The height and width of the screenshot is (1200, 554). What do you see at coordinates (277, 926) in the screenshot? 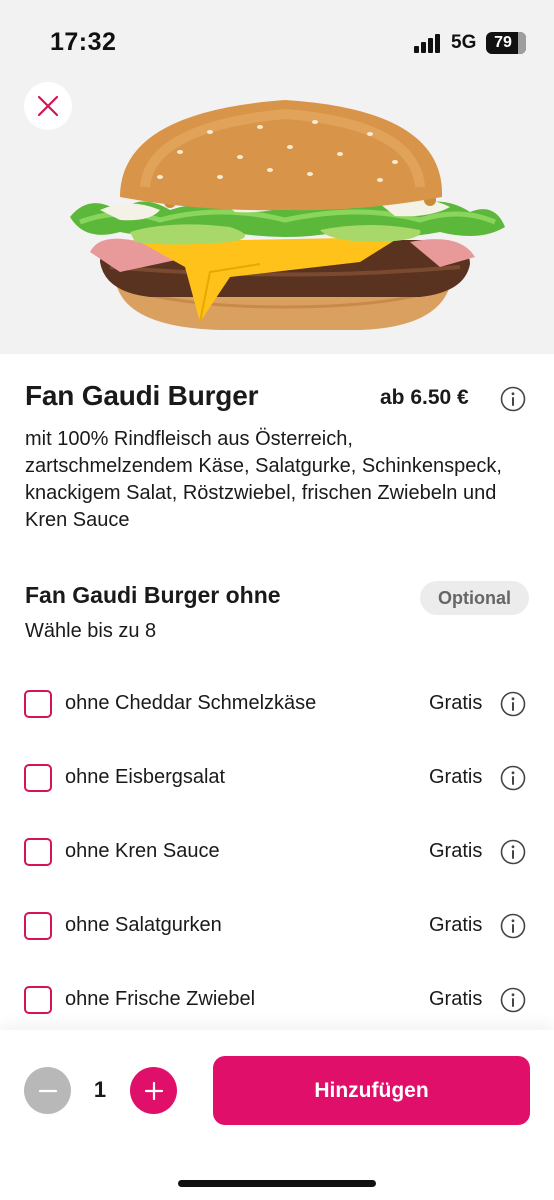
I see `option-row-salatgurken: ohne Salatgurken Gratis` at bounding box center [277, 926].